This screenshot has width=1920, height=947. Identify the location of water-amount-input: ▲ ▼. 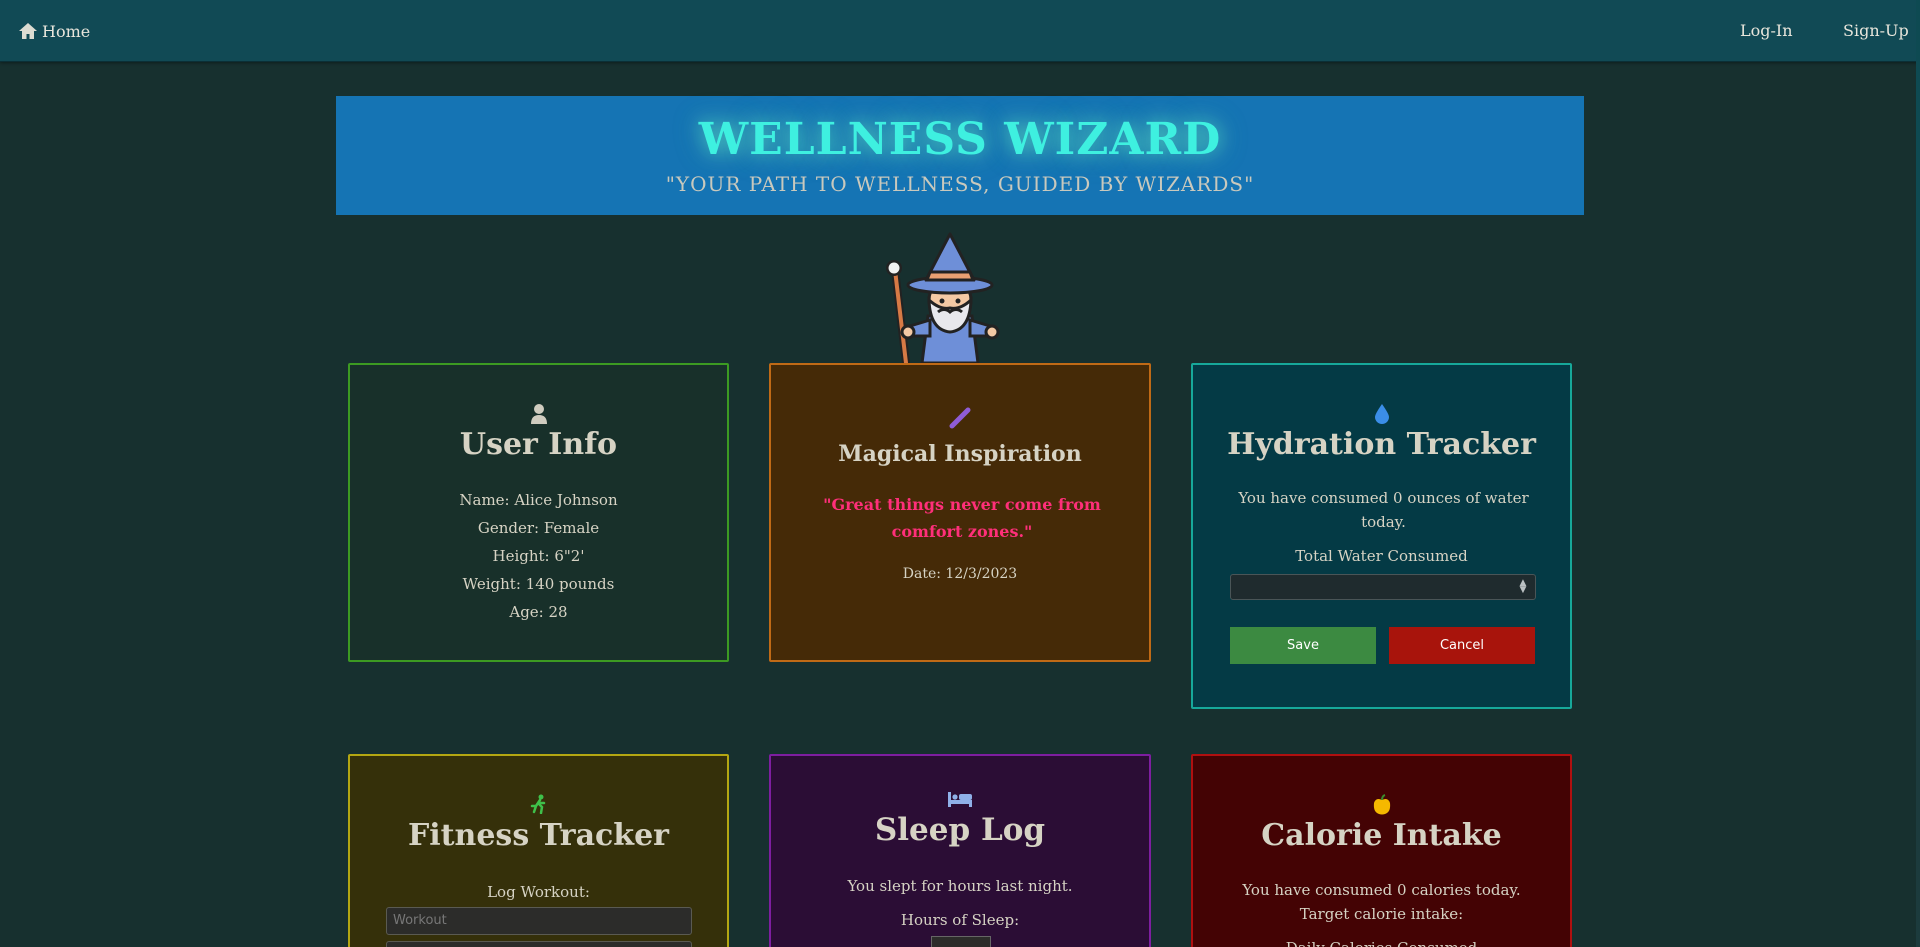
(1383, 587).